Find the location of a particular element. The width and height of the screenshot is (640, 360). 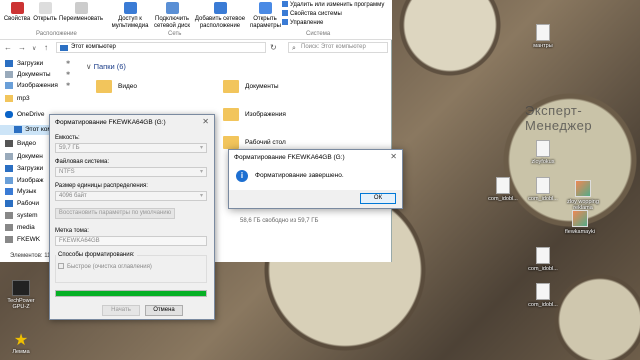

rename-icon is located at coordinates (81, 8).